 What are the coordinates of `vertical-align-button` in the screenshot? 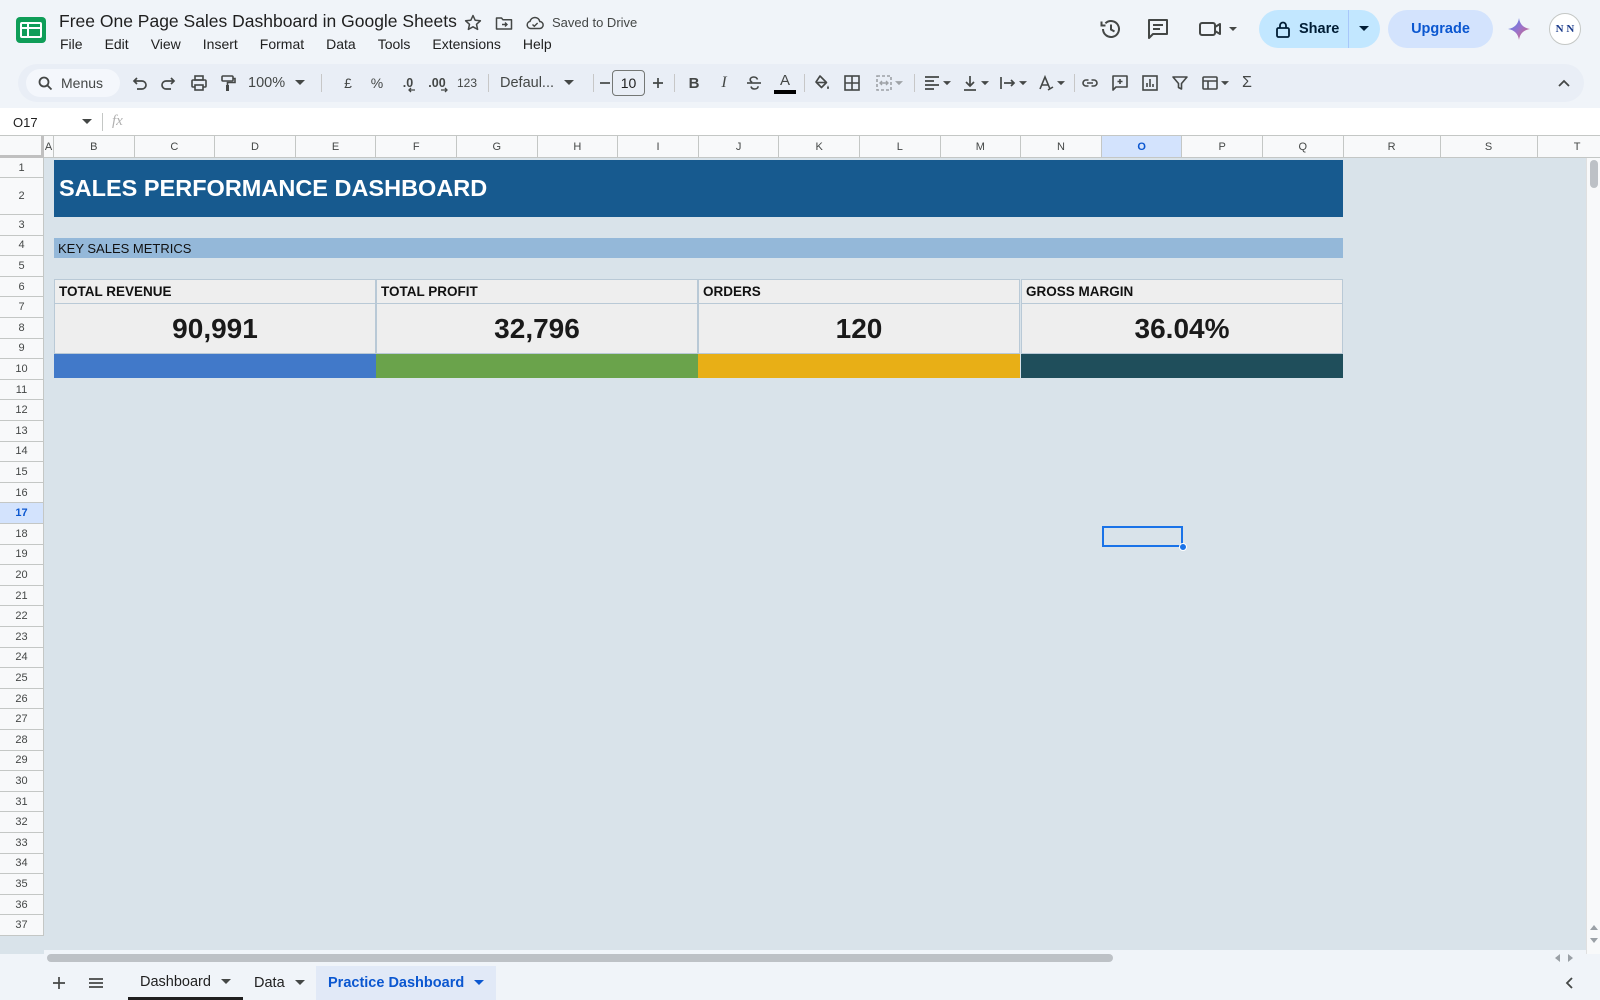 It's located at (975, 83).